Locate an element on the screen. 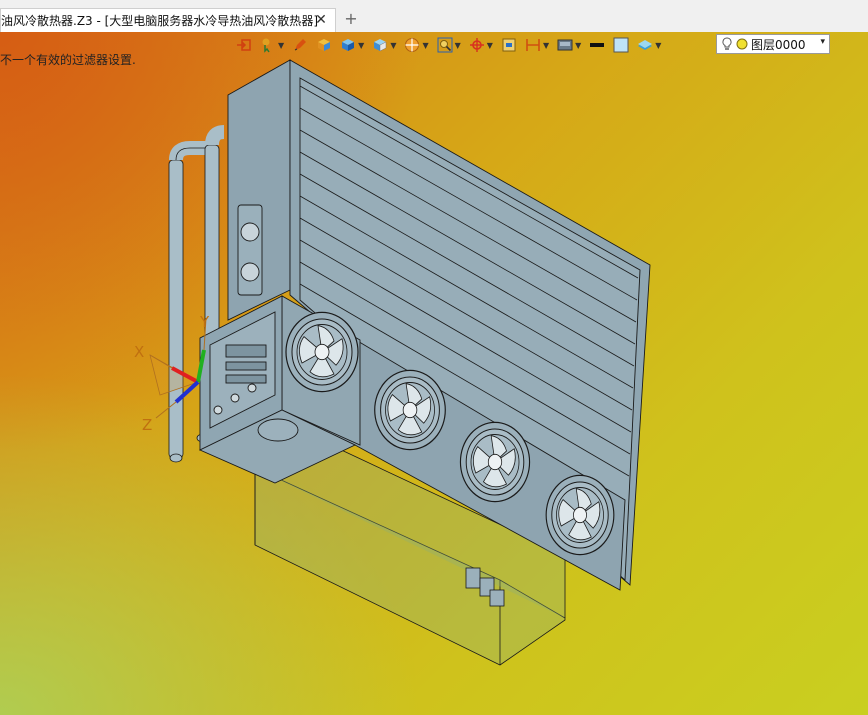 This screenshot has width=868, height=715. axis-z-label: Z is located at coordinates (147, 425).